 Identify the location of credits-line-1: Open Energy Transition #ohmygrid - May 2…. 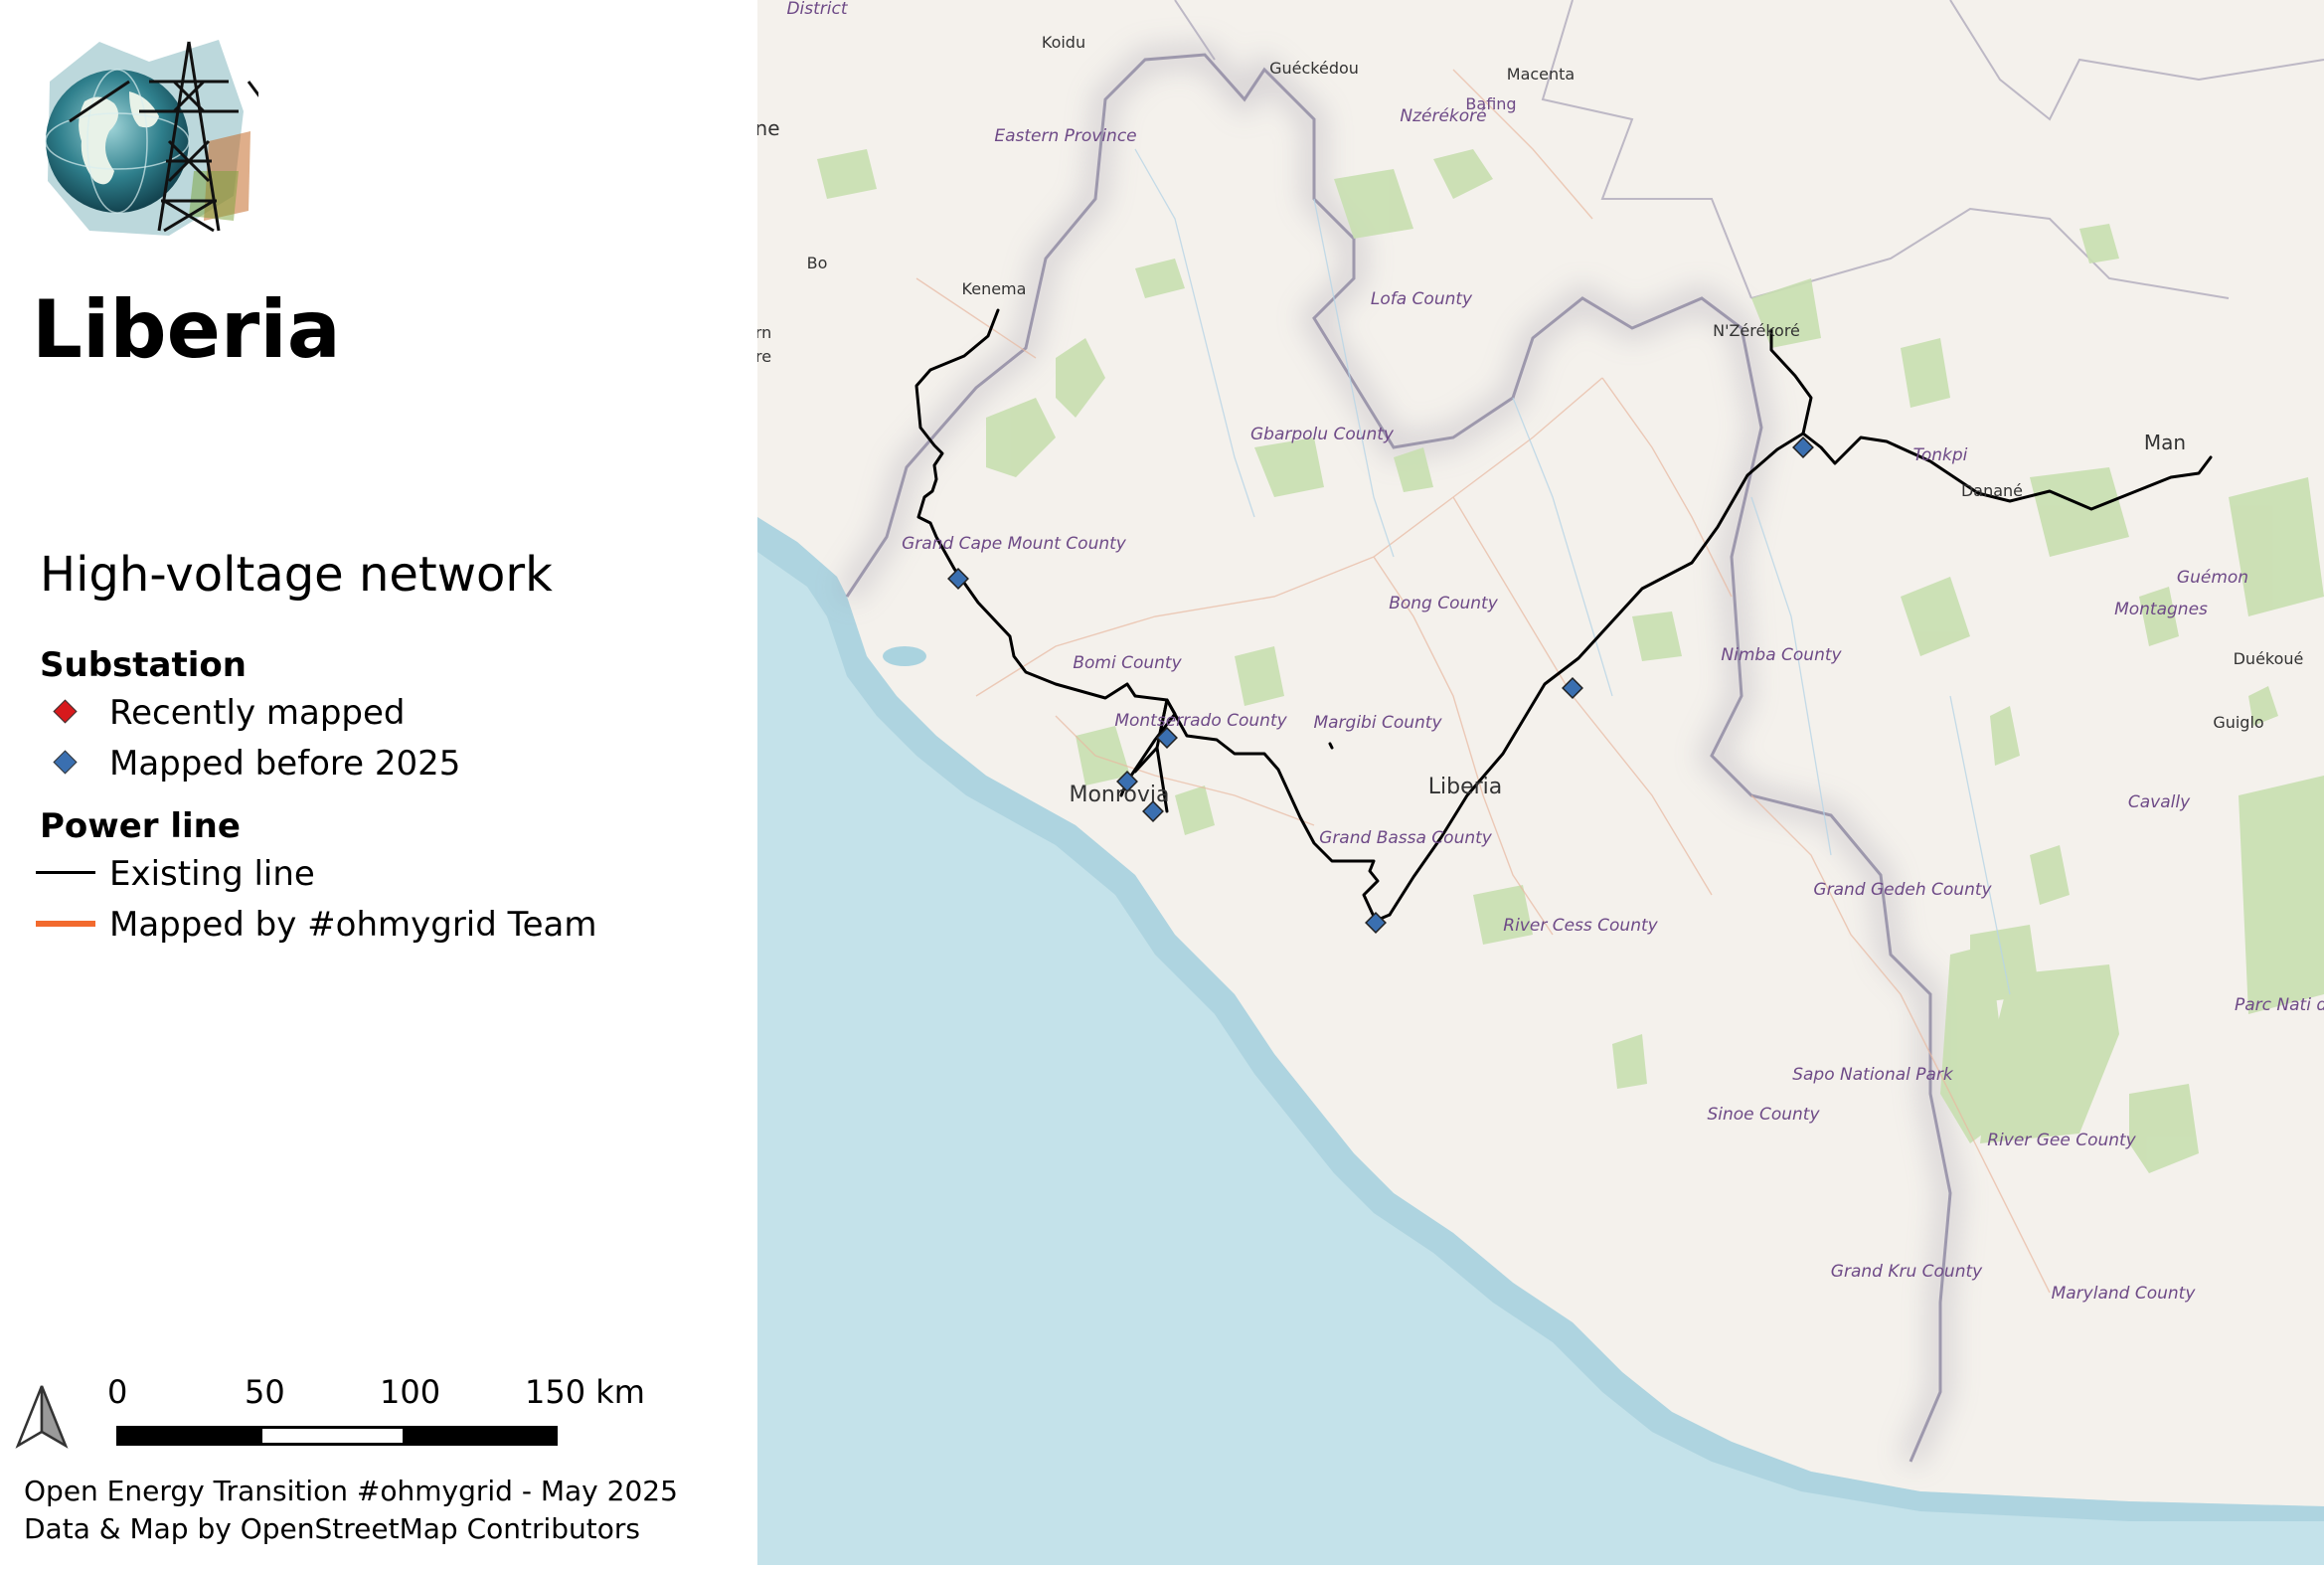
(351, 1491).